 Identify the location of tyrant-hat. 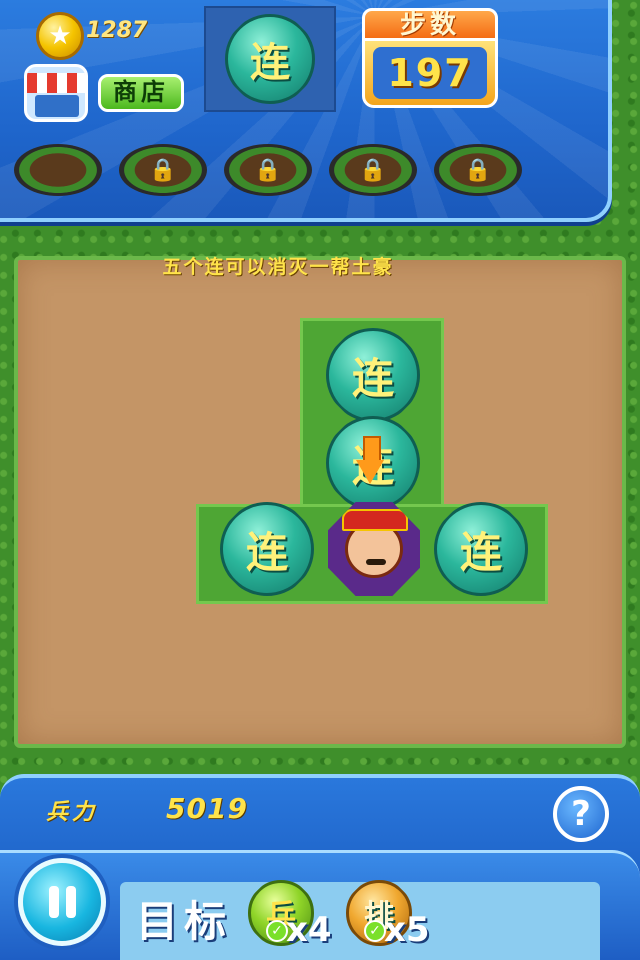
(375, 520).